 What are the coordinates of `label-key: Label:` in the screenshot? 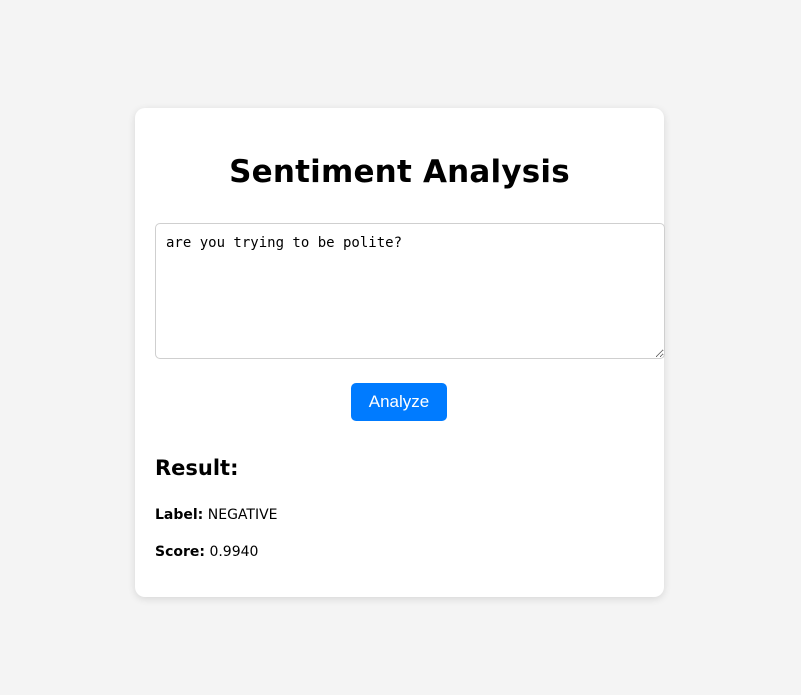 It's located at (179, 515).